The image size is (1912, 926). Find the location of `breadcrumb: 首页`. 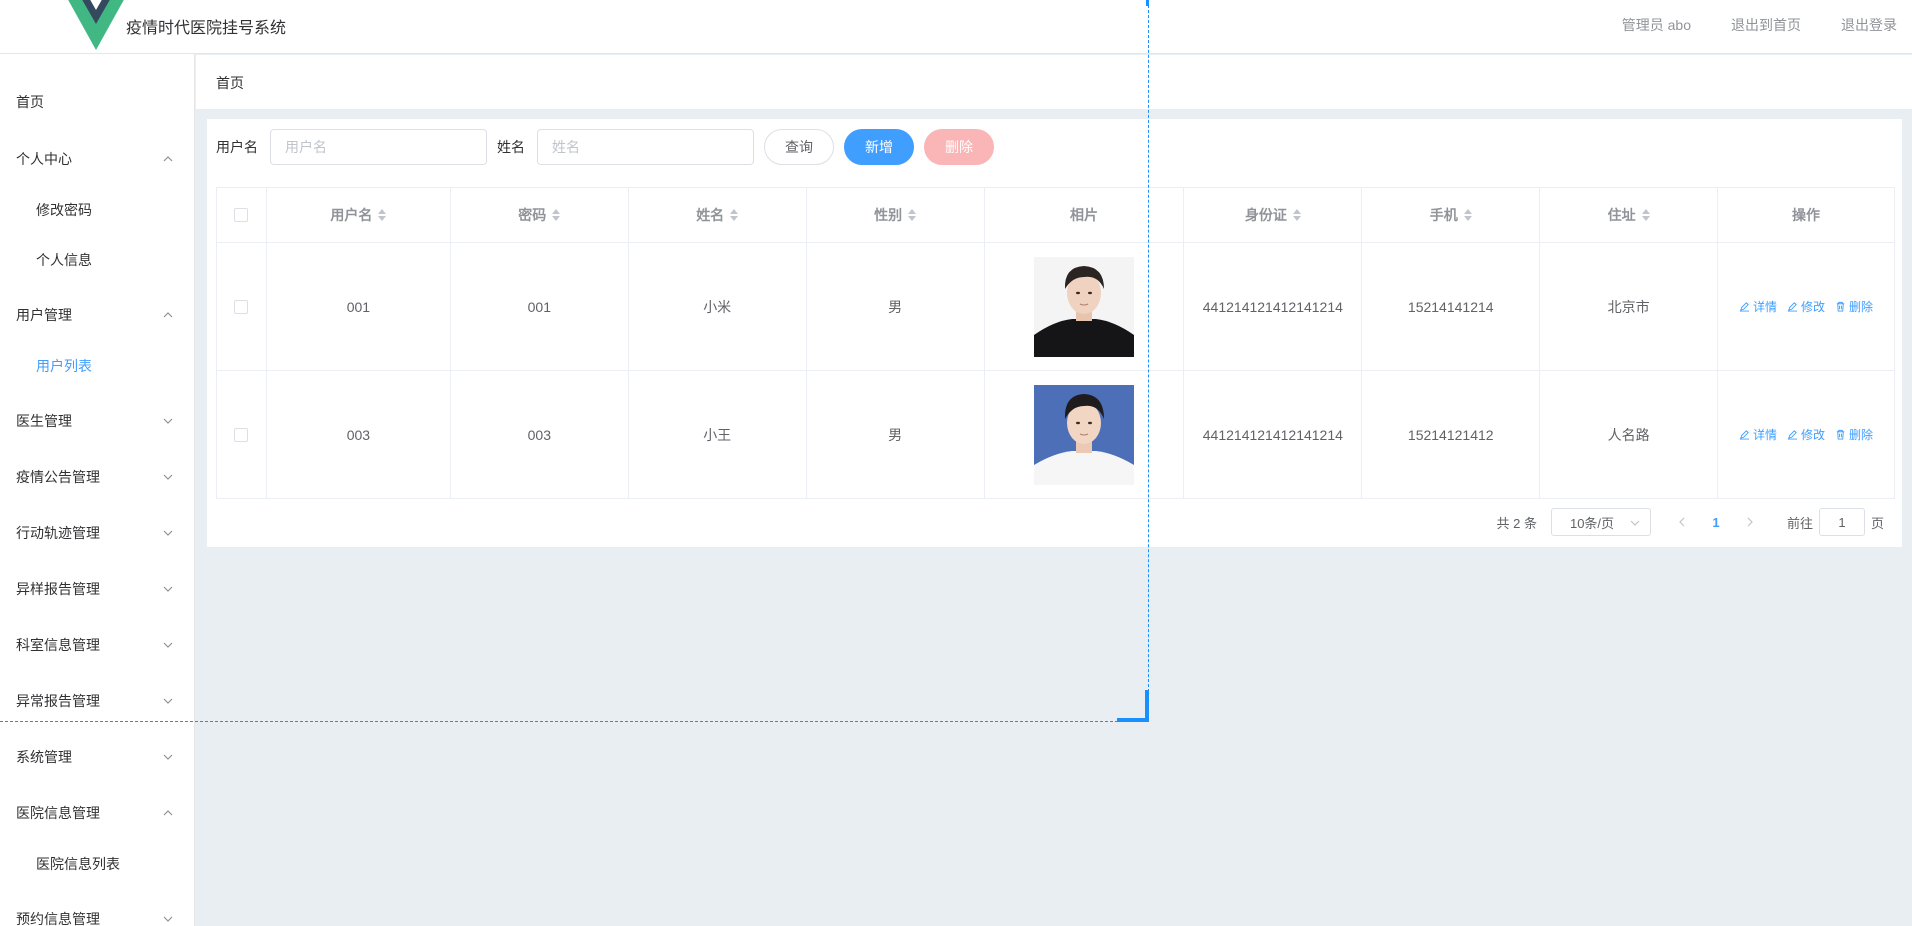

breadcrumb: 首页 is located at coordinates (230, 83).